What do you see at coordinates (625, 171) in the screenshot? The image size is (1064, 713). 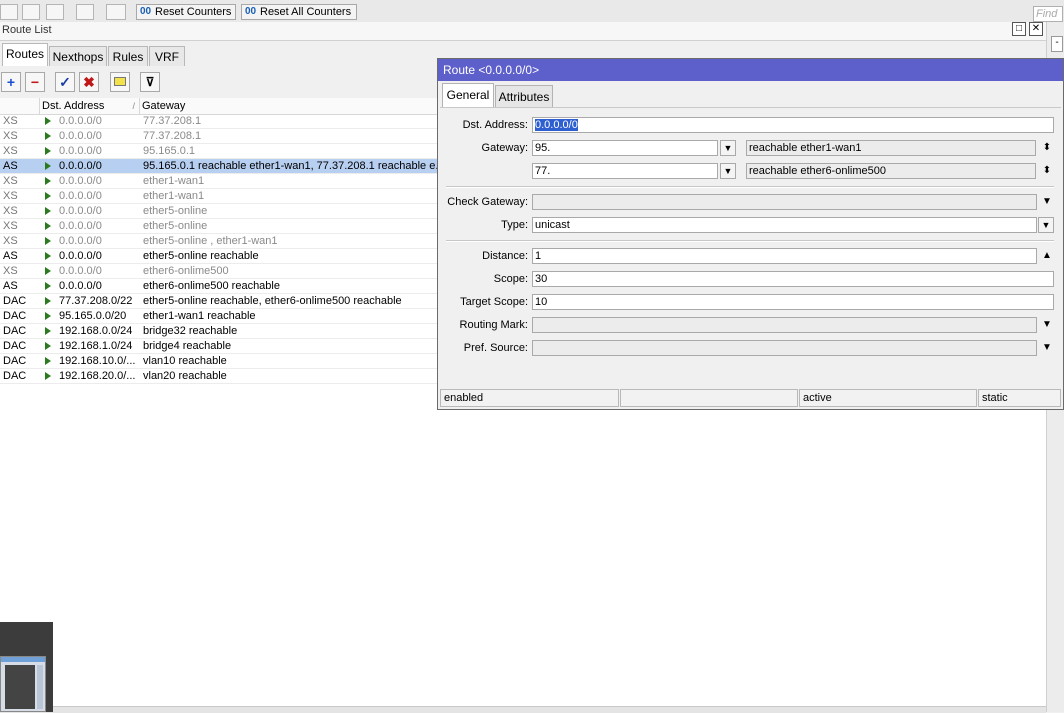 I see `gateway-input-2: 77.` at bounding box center [625, 171].